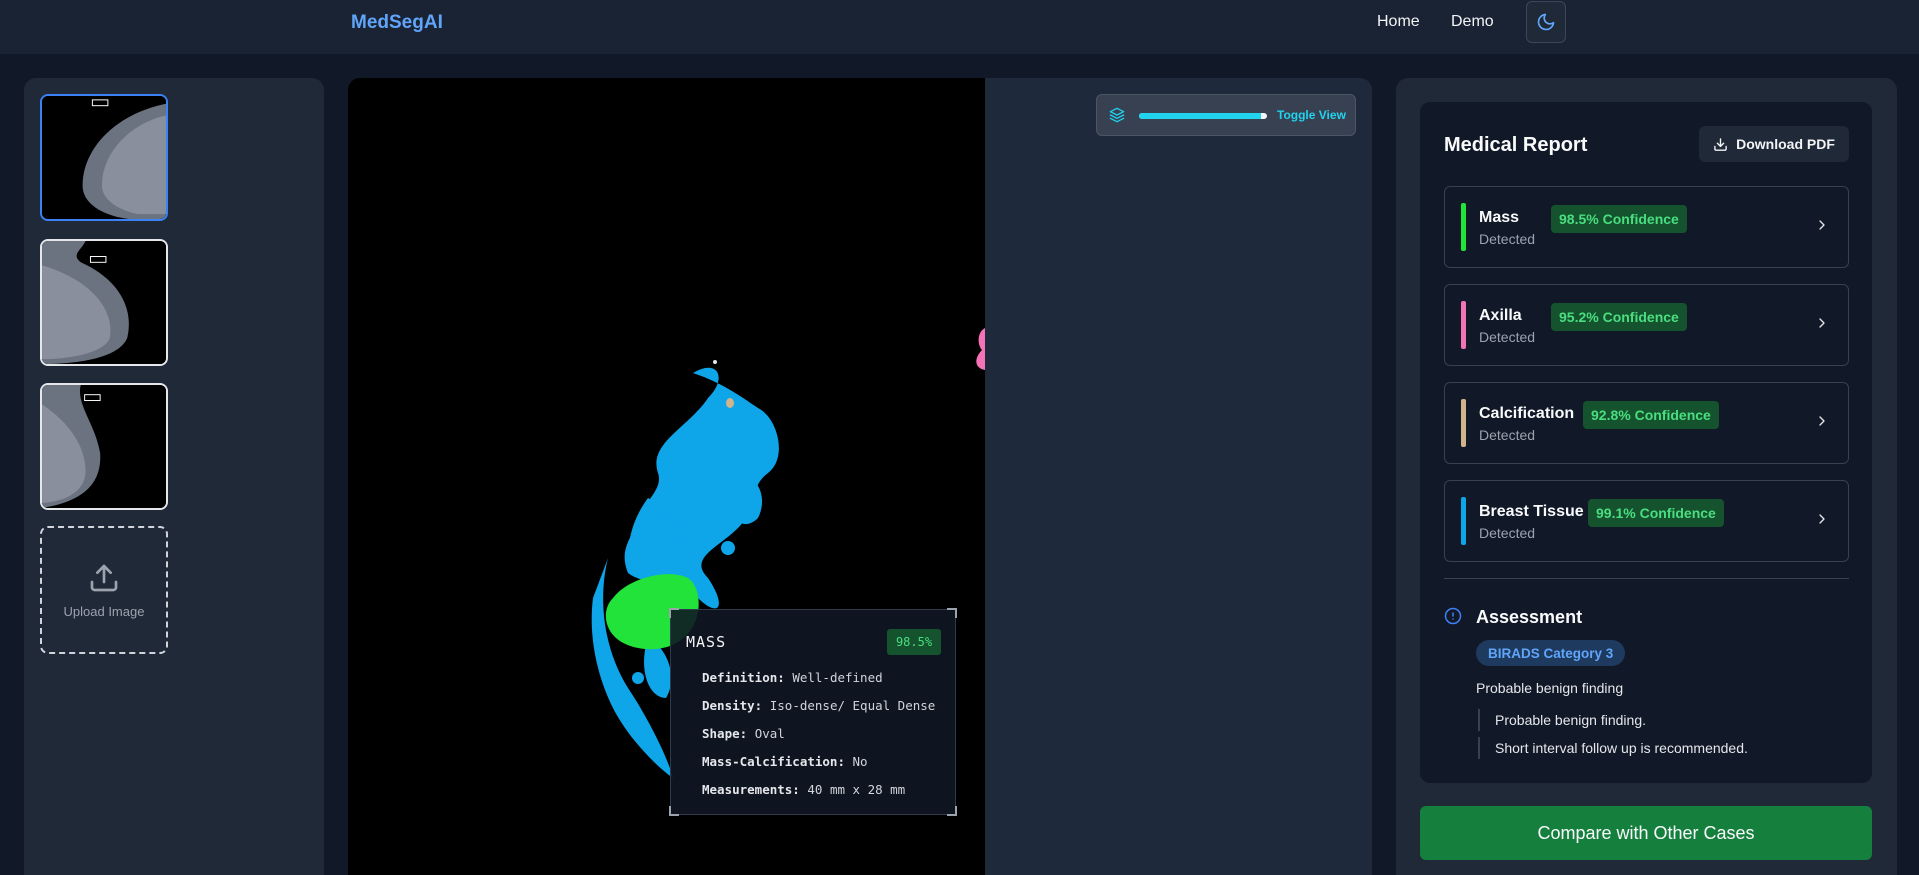  What do you see at coordinates (1613, 748) in the screenshot?
I see `assessment-note: Short interval follow up is recommended.` at bounding box center [1613, 748].